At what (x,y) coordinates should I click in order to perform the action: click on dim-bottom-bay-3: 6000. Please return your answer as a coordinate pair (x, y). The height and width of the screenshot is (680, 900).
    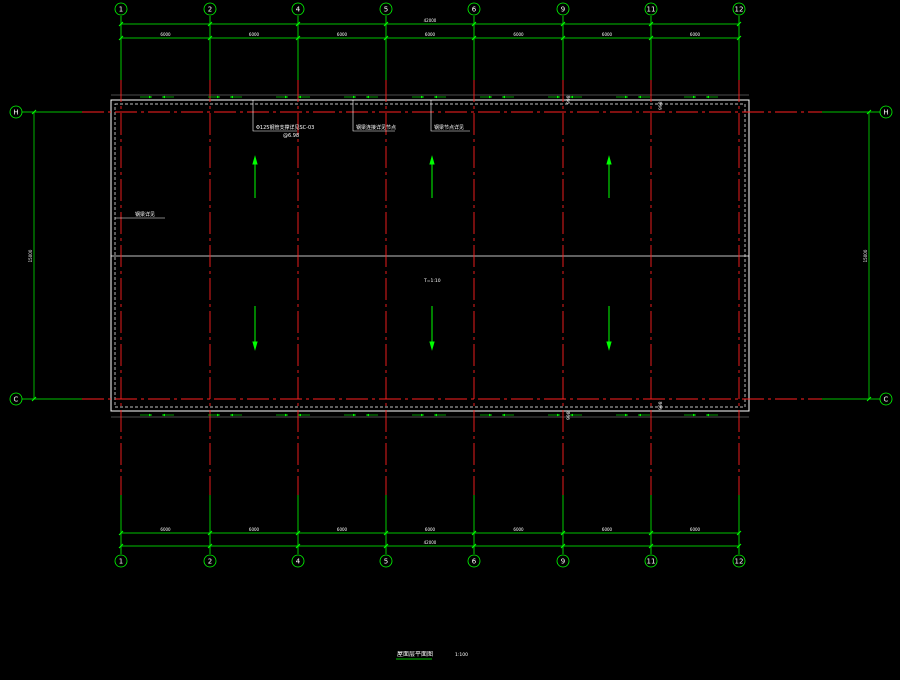
    Looking at the image, I should click on (430, 529).